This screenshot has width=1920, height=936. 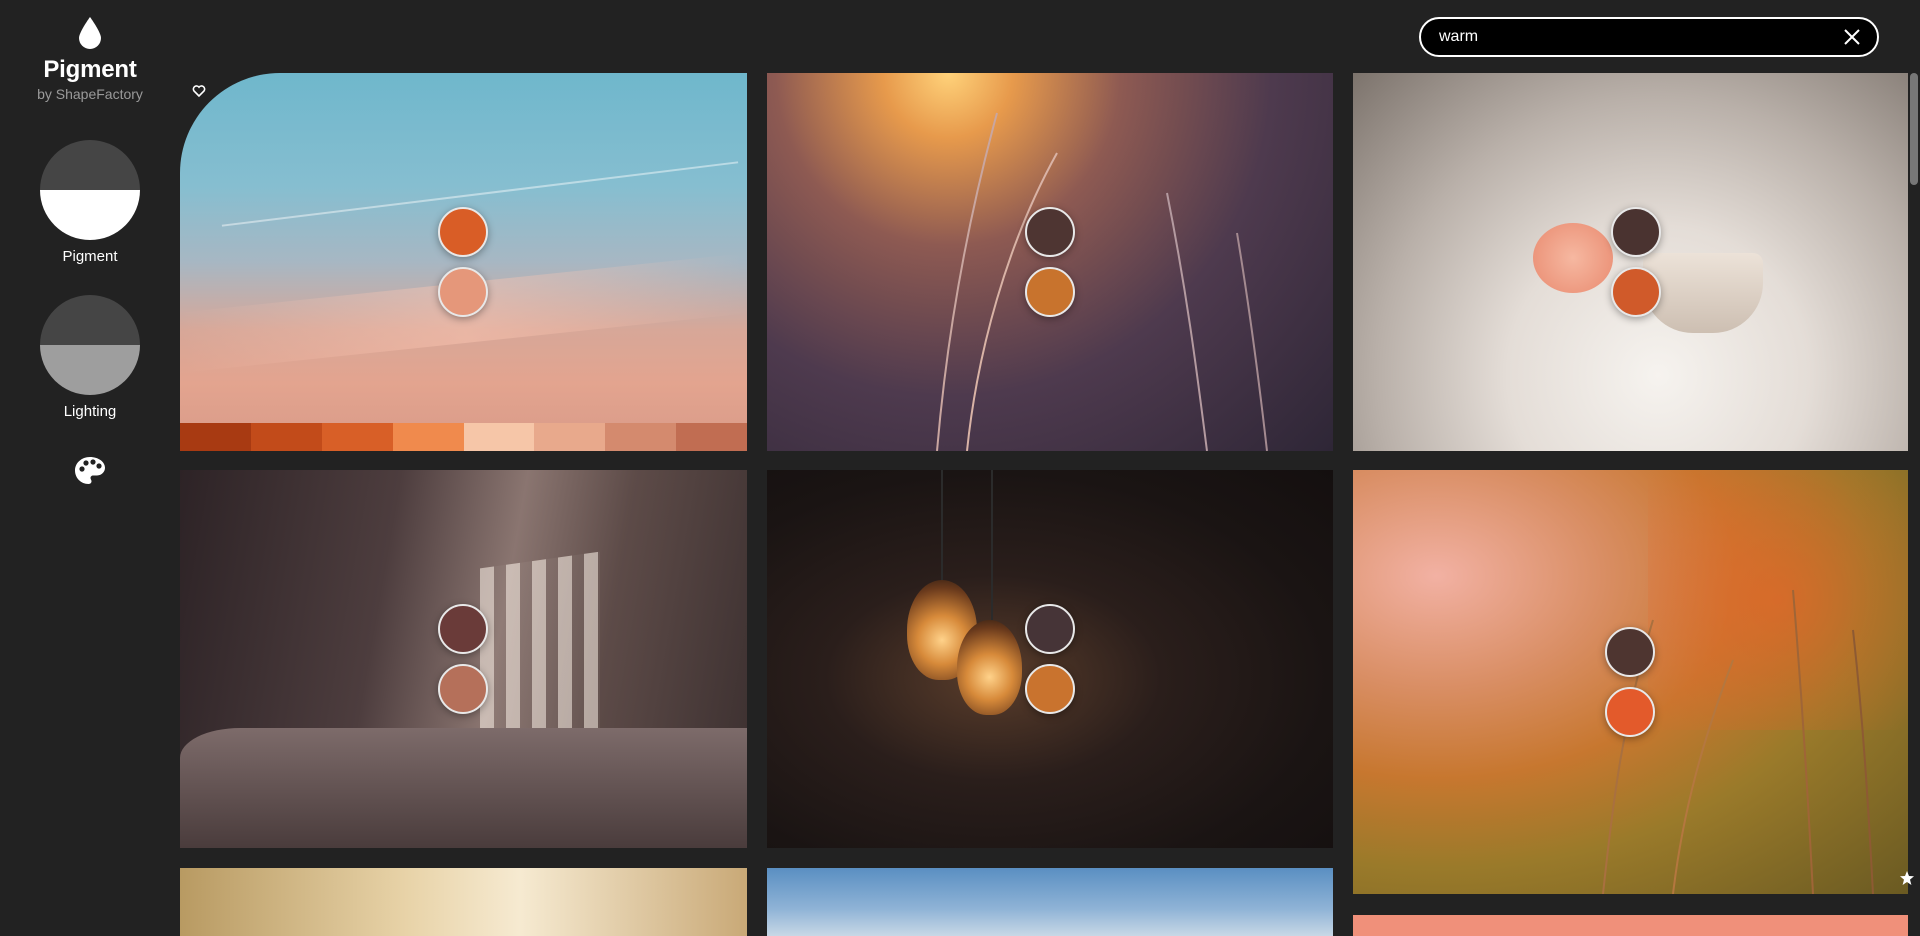 I want to click on app-byline: by ShapeFactory, so click(x=90, y=94).